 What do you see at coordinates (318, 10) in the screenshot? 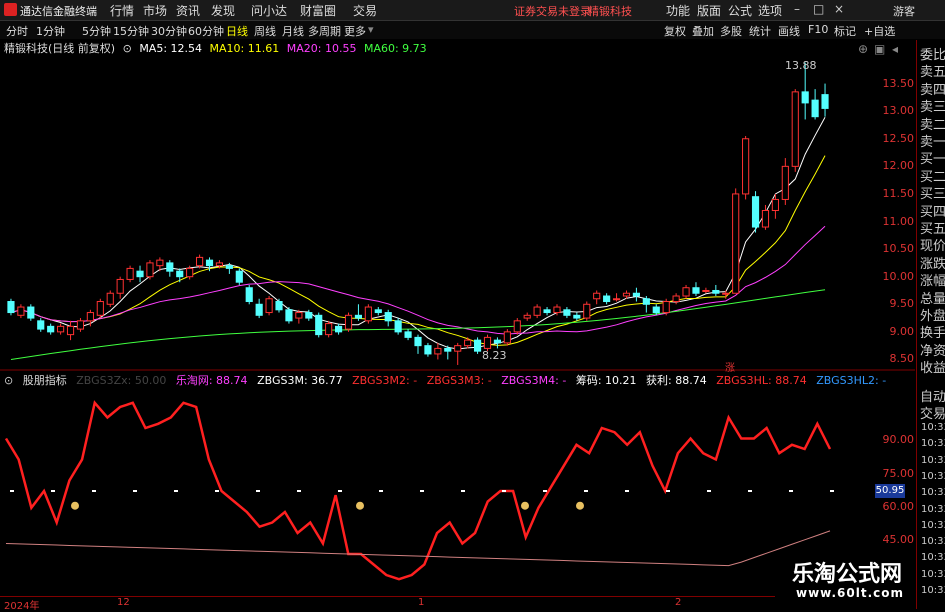
I see `menu-wealth: 财富圈` at bounding box center [318, 10].